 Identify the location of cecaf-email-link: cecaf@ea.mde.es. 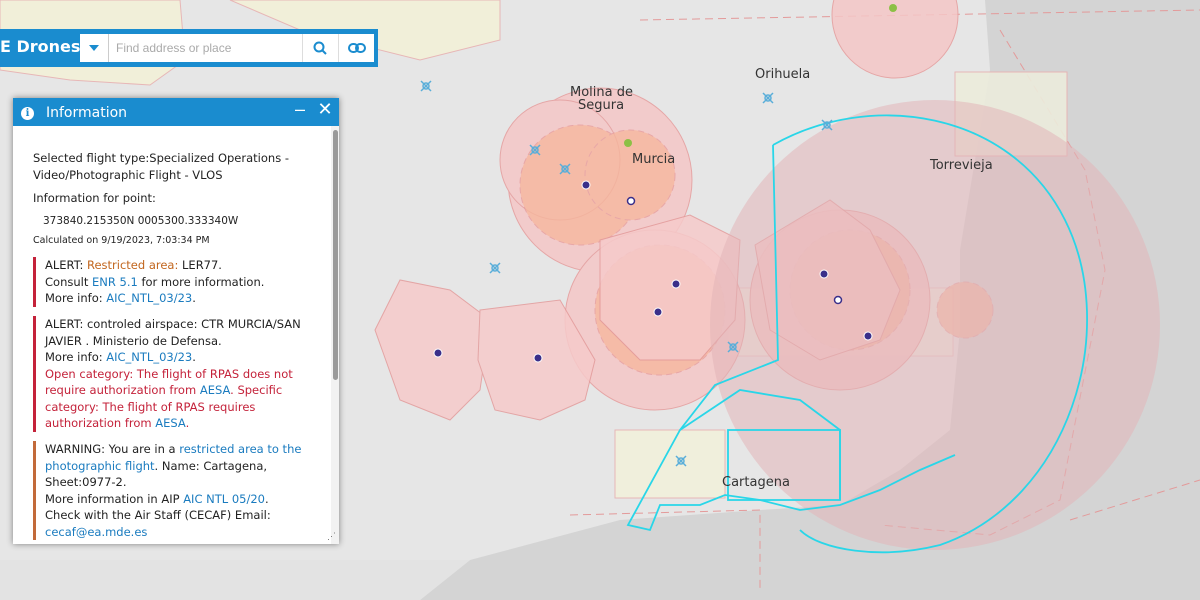
(96, 532).